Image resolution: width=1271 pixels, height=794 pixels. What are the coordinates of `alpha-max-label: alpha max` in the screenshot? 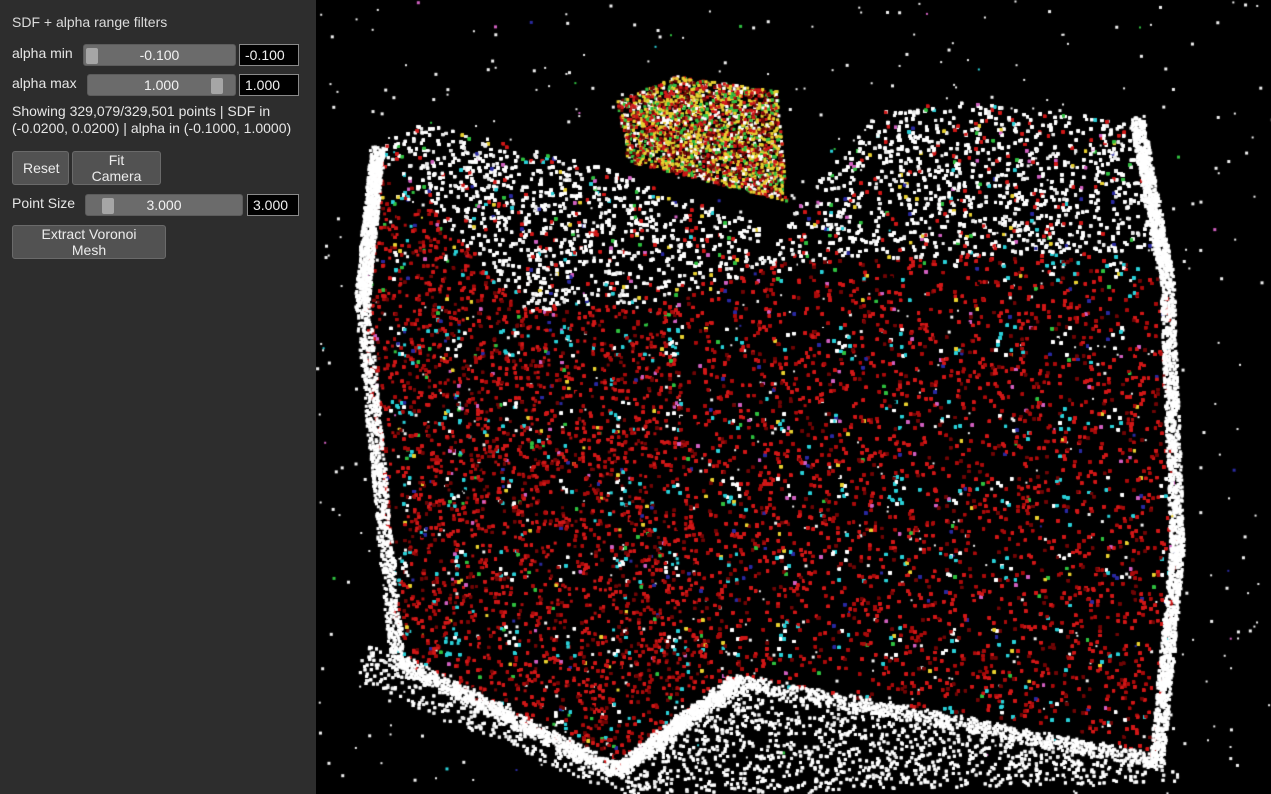 It's located at (44, 83).